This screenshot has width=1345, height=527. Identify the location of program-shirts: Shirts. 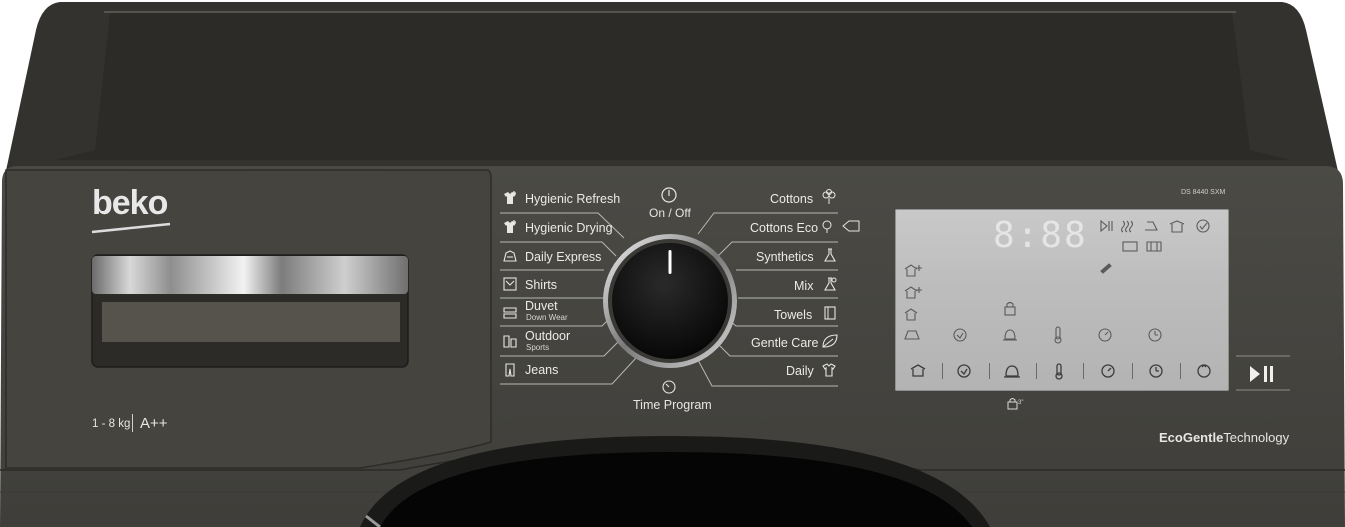
(541, 285).